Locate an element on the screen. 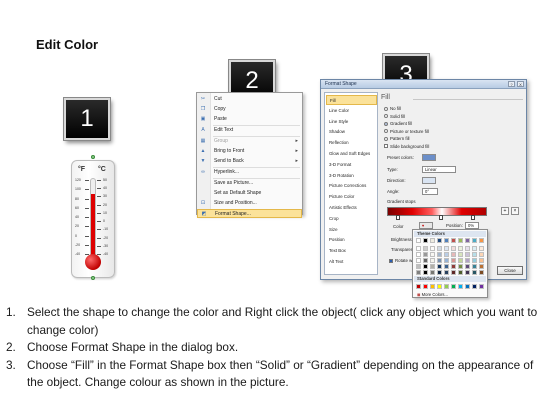  nav-item-reflection: Reflection is located at coordinates (351, 143).